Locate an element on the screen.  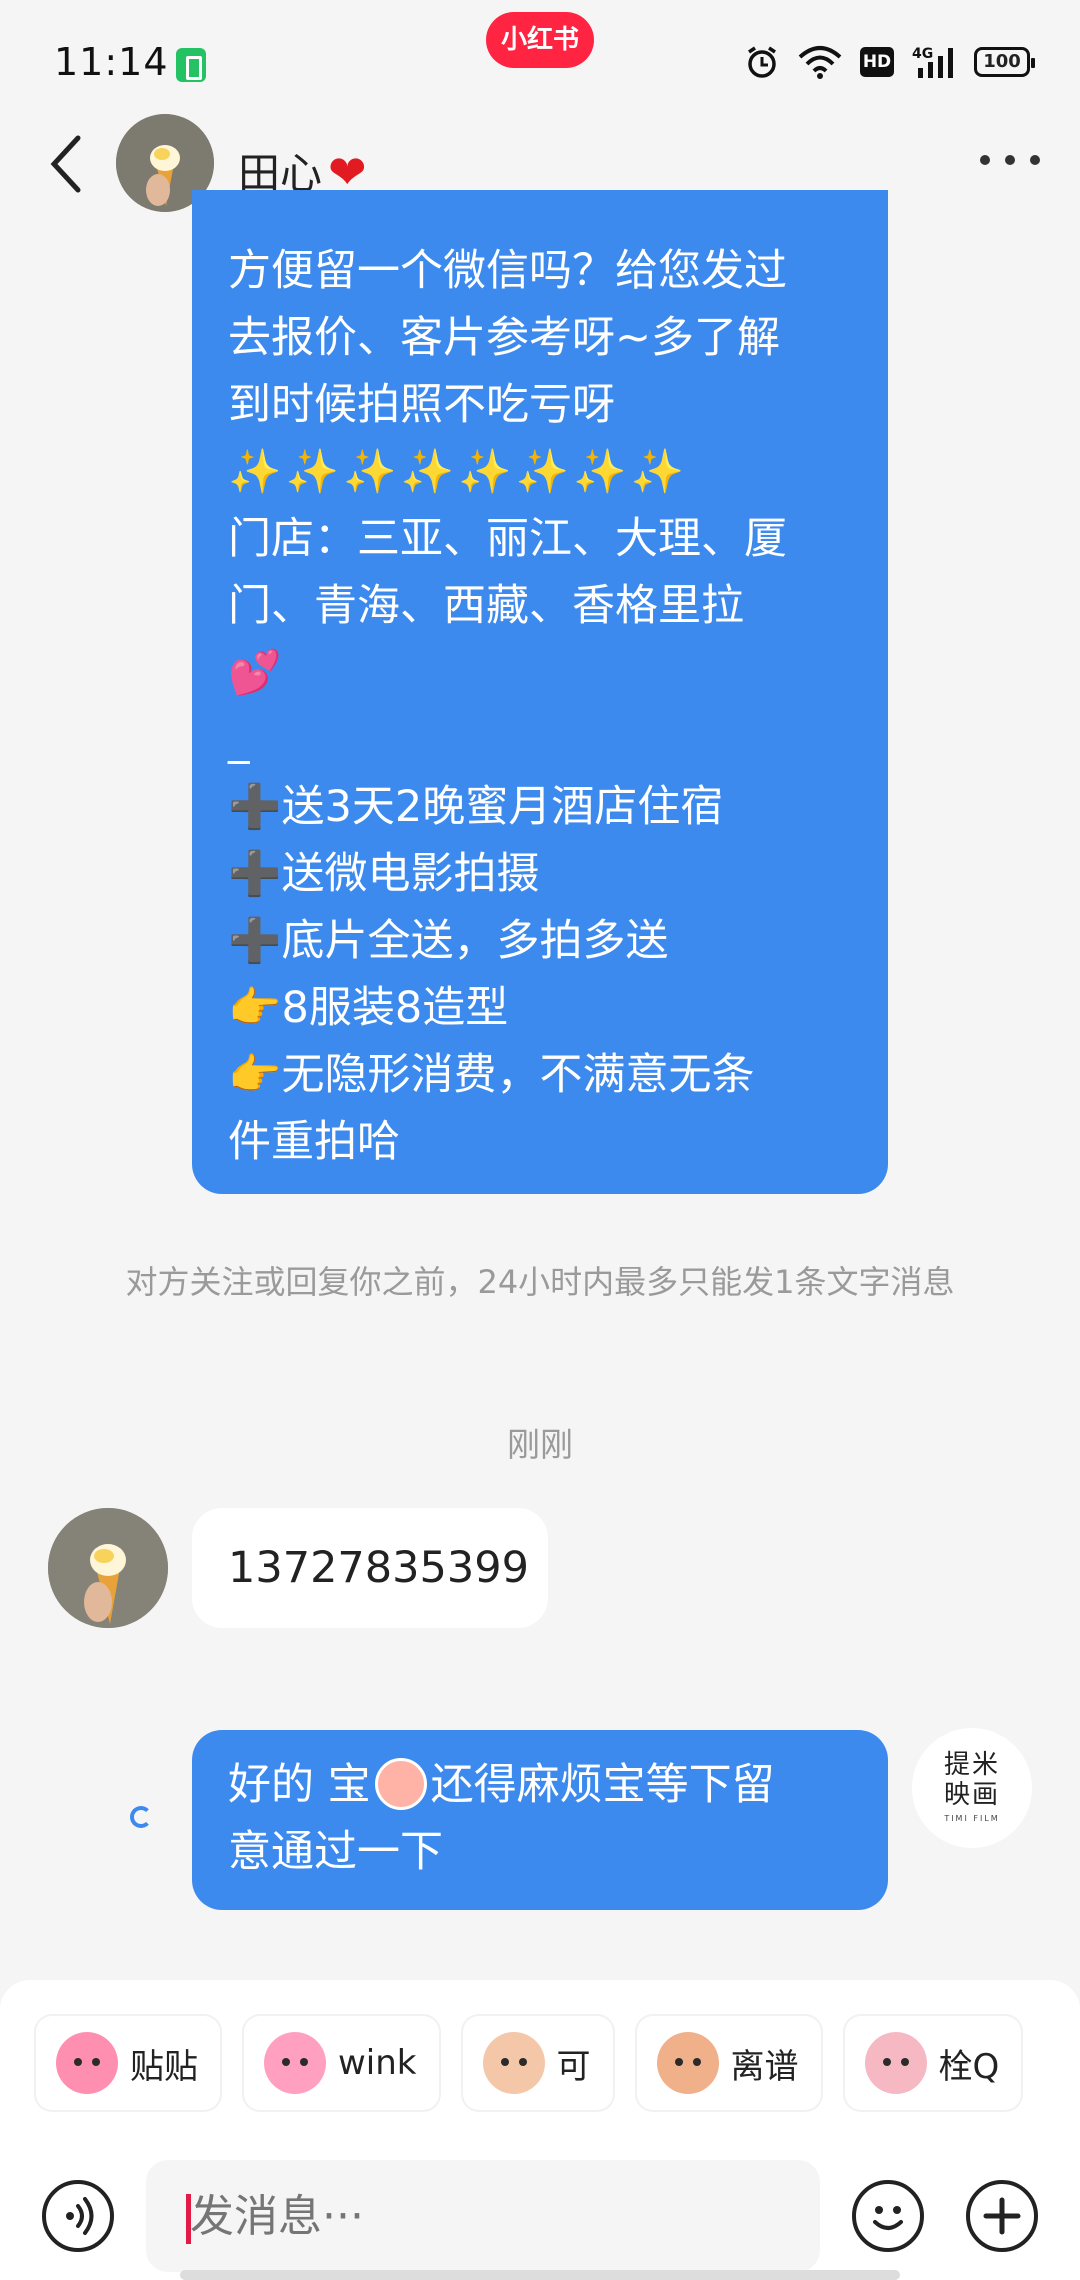
sending-spinner-icon is located at coordinates (141, 1817).